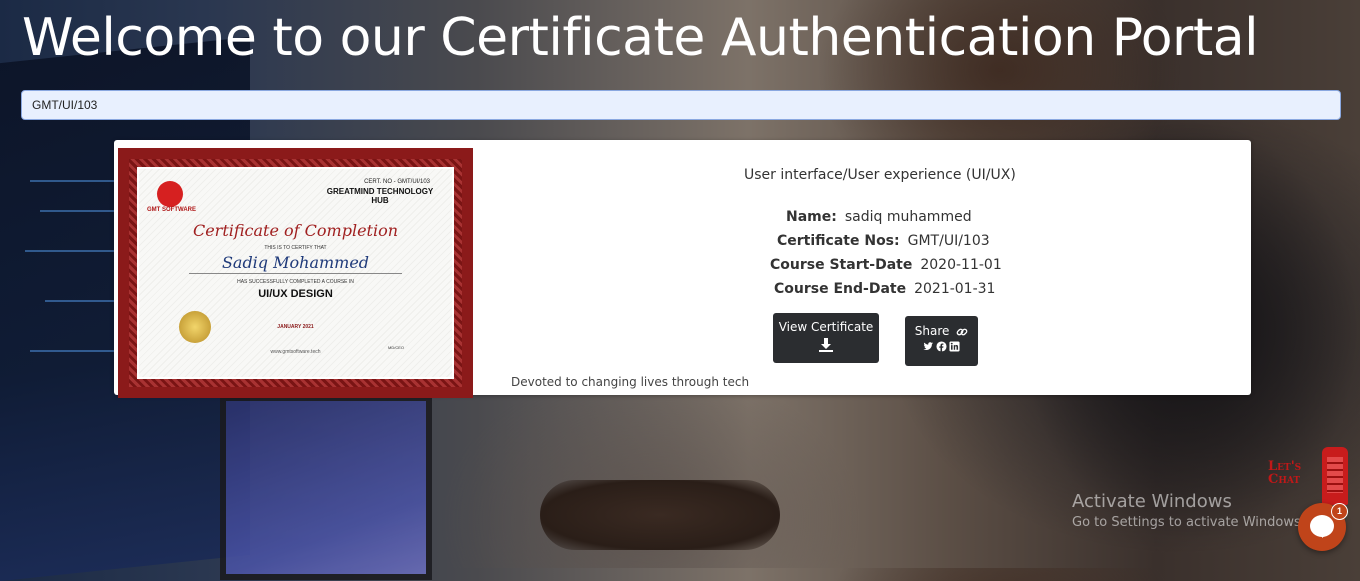 This screenshot has height=581, width=1360. I want to click on detail-row-end-date: Course End-Date 2021-01-31, so click(884, 289).